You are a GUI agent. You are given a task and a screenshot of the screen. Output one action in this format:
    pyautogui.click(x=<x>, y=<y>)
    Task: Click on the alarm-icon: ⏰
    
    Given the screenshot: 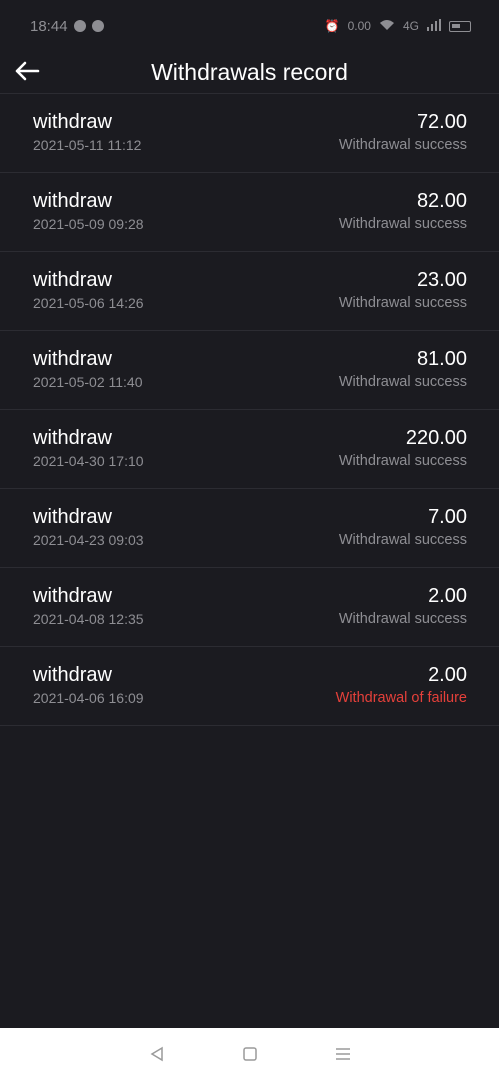 What is the action you would take?
    pyautogui.click(x=332, y=26)
    